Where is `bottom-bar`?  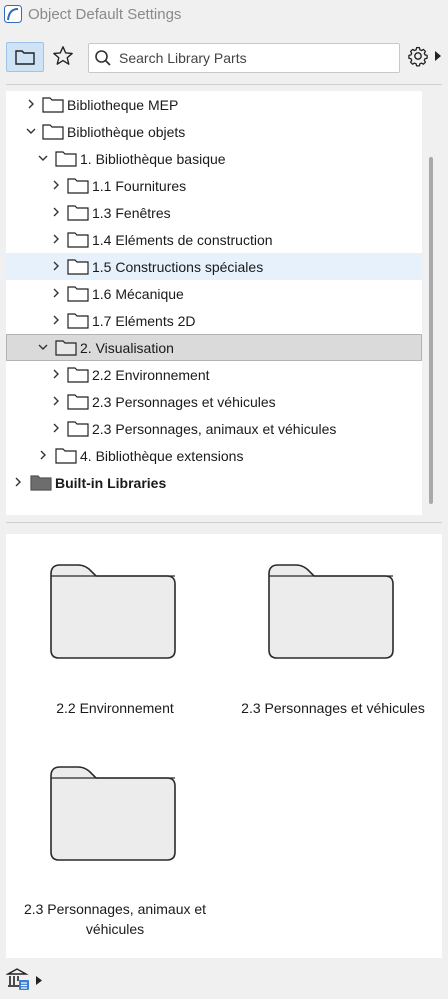
bottom-bar is located at coordinates (224, 979).